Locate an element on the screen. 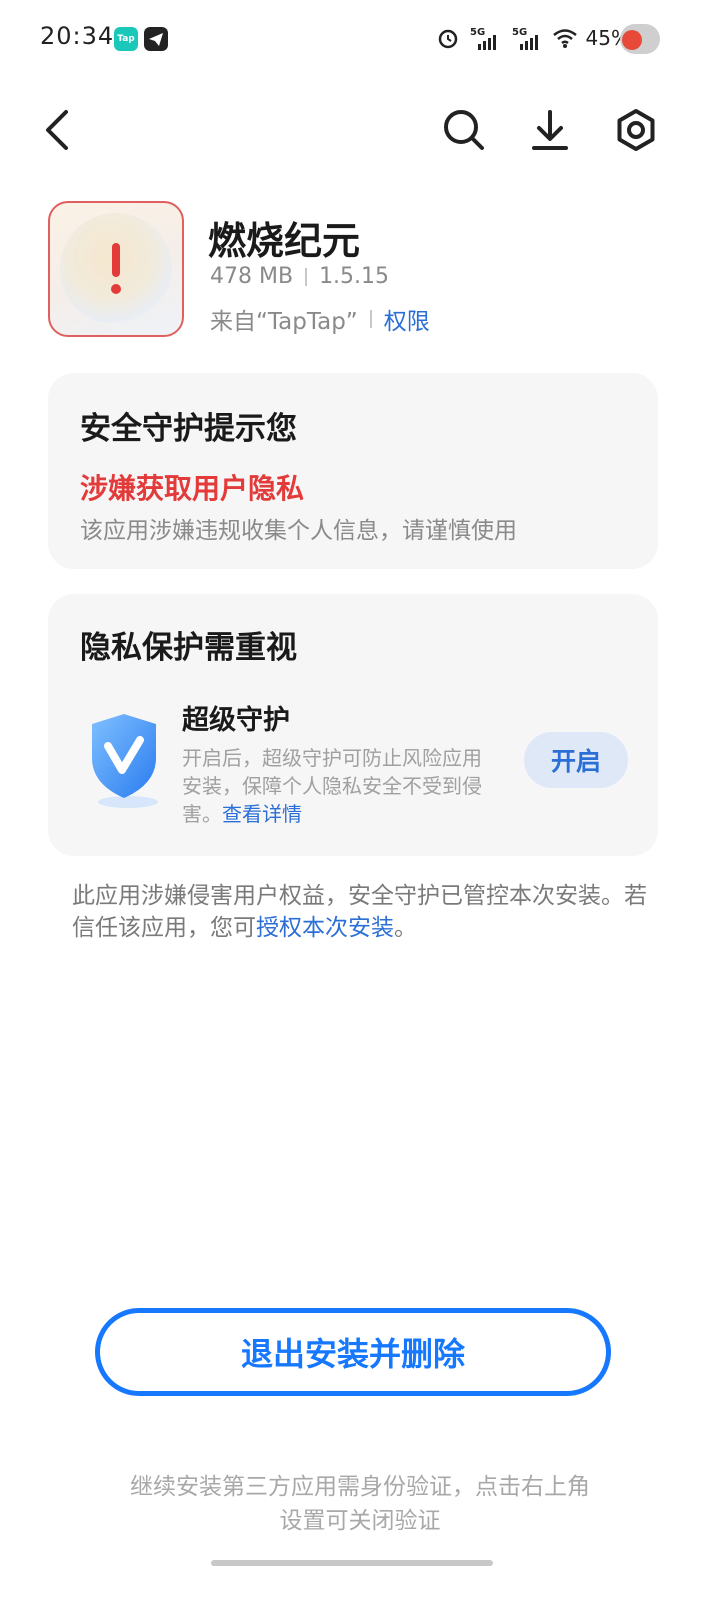 This screenshot has width=720, height=1600. settings-button is located at coordinates (636, 130).